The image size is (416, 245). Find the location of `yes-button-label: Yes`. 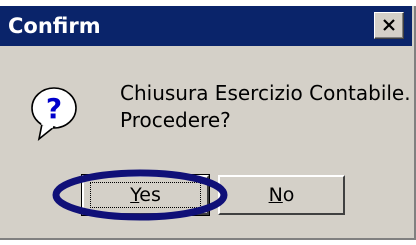

yes-button-label: Yes is located at coordinates (145, 195).